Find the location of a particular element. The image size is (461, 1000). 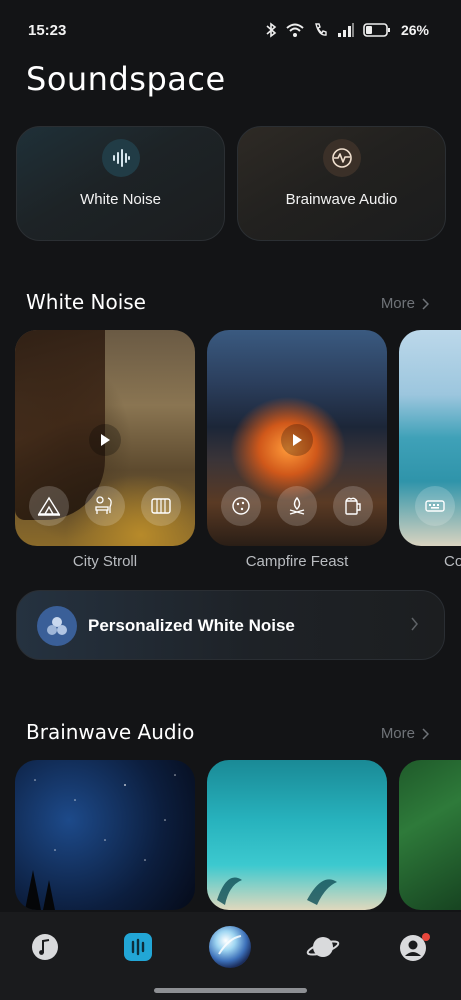

campfire-feast-tile is located at coordinates (297, 438).